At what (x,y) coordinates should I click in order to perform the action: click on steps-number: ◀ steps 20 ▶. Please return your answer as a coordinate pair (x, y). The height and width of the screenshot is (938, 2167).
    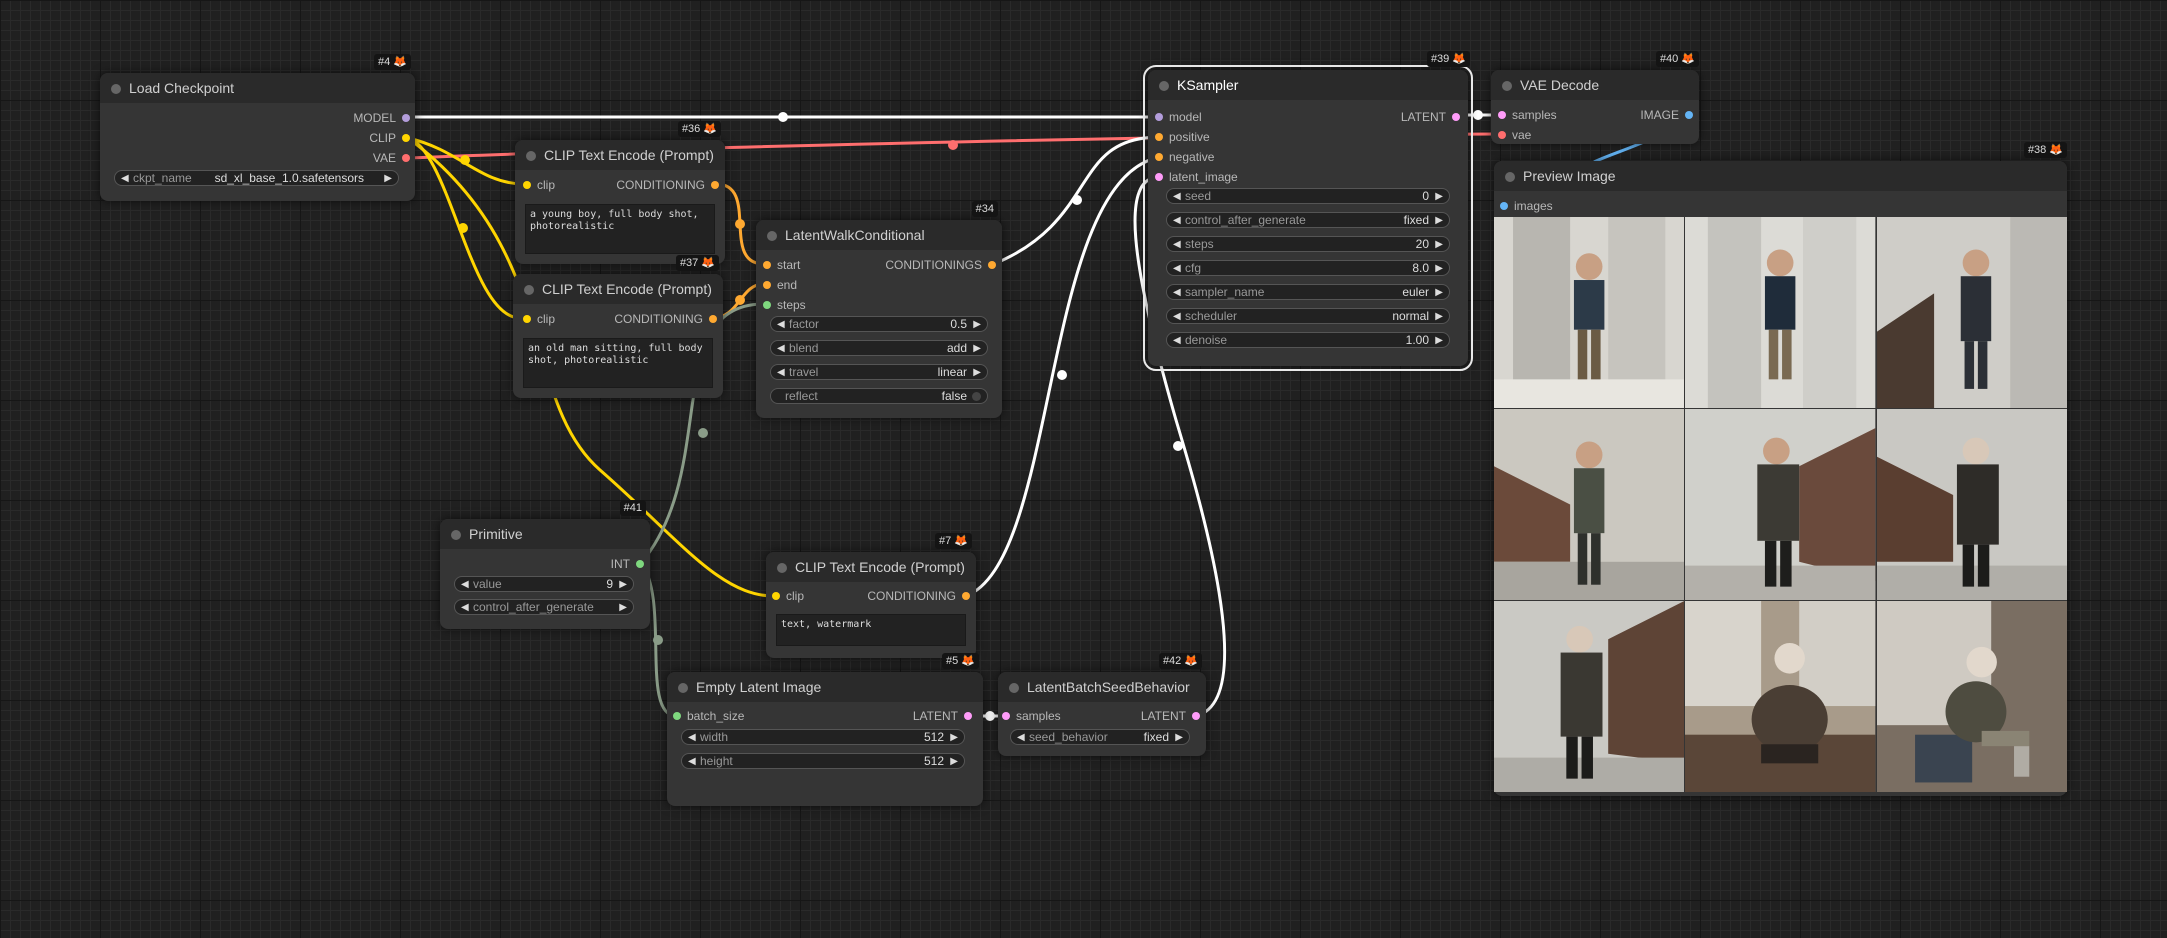
    Looking at the image, I should click on (1308, 244).